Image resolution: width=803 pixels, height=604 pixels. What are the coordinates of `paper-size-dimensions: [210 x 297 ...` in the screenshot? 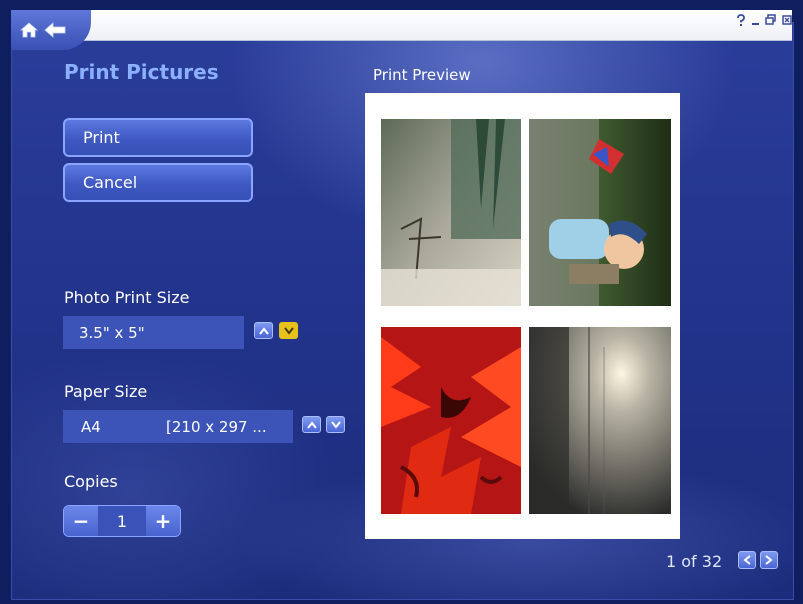 It's located at (216, 426).